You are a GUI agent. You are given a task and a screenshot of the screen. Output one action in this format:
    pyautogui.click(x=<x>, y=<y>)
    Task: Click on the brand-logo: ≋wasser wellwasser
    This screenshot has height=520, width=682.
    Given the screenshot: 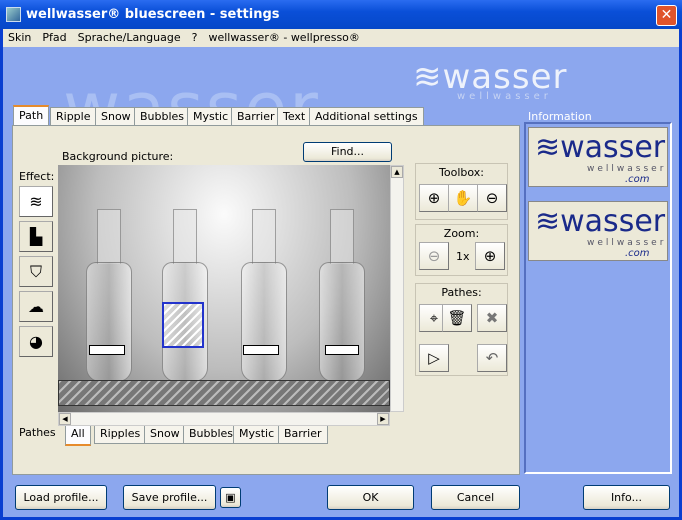 What is the action you would take?
    pyautogui.click(x=490, y=79)
    